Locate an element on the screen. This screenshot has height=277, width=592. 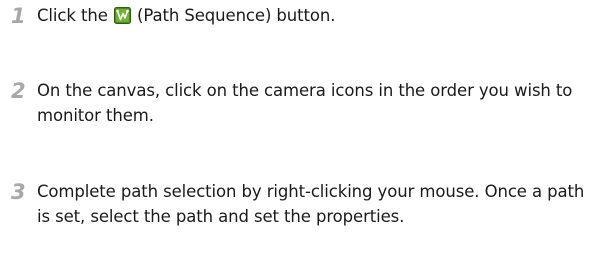
path-sequence-icon is located at coordinates (122, 15).